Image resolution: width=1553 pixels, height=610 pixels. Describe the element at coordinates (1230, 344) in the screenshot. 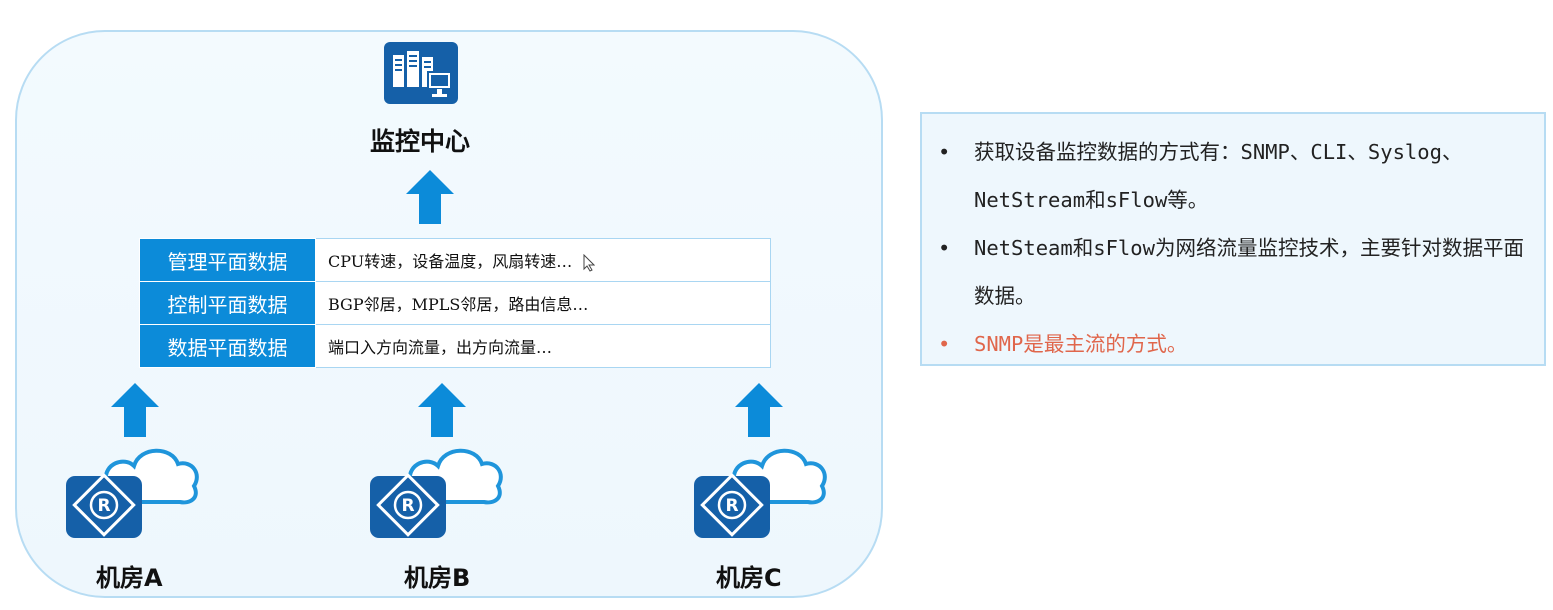

I see `note-item-highlight: • SNMP是最主流的方式。` at that location.